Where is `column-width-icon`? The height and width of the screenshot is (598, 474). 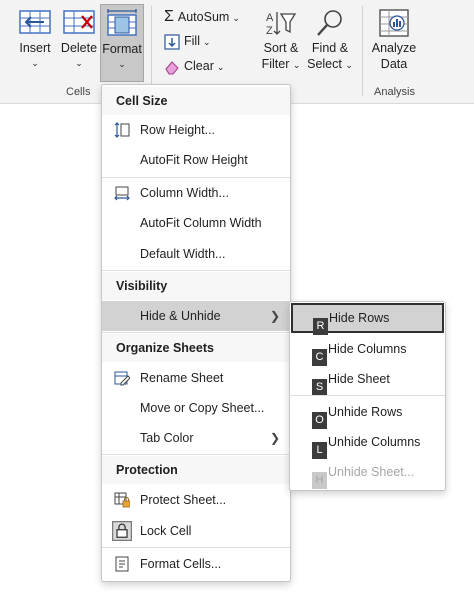 column-width-icon is located at coordinates (122, 193).